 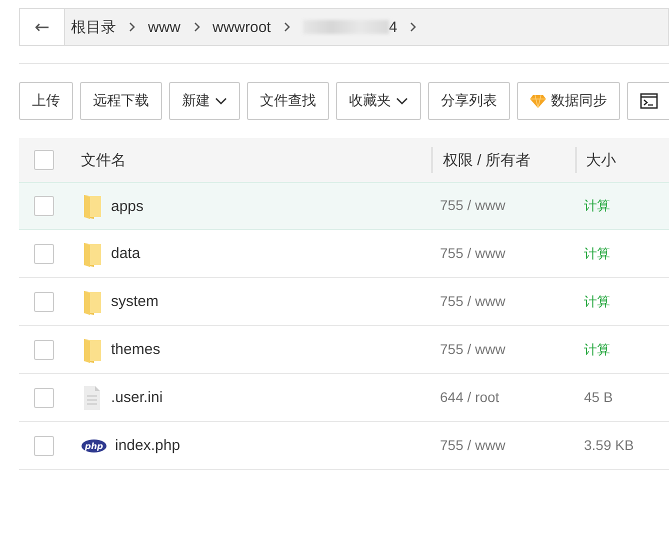 What do you see at coordinates (378, 101) in the screenshot?
I see `toolbar-button: 收藏夹` at bounding box center [378, 101].